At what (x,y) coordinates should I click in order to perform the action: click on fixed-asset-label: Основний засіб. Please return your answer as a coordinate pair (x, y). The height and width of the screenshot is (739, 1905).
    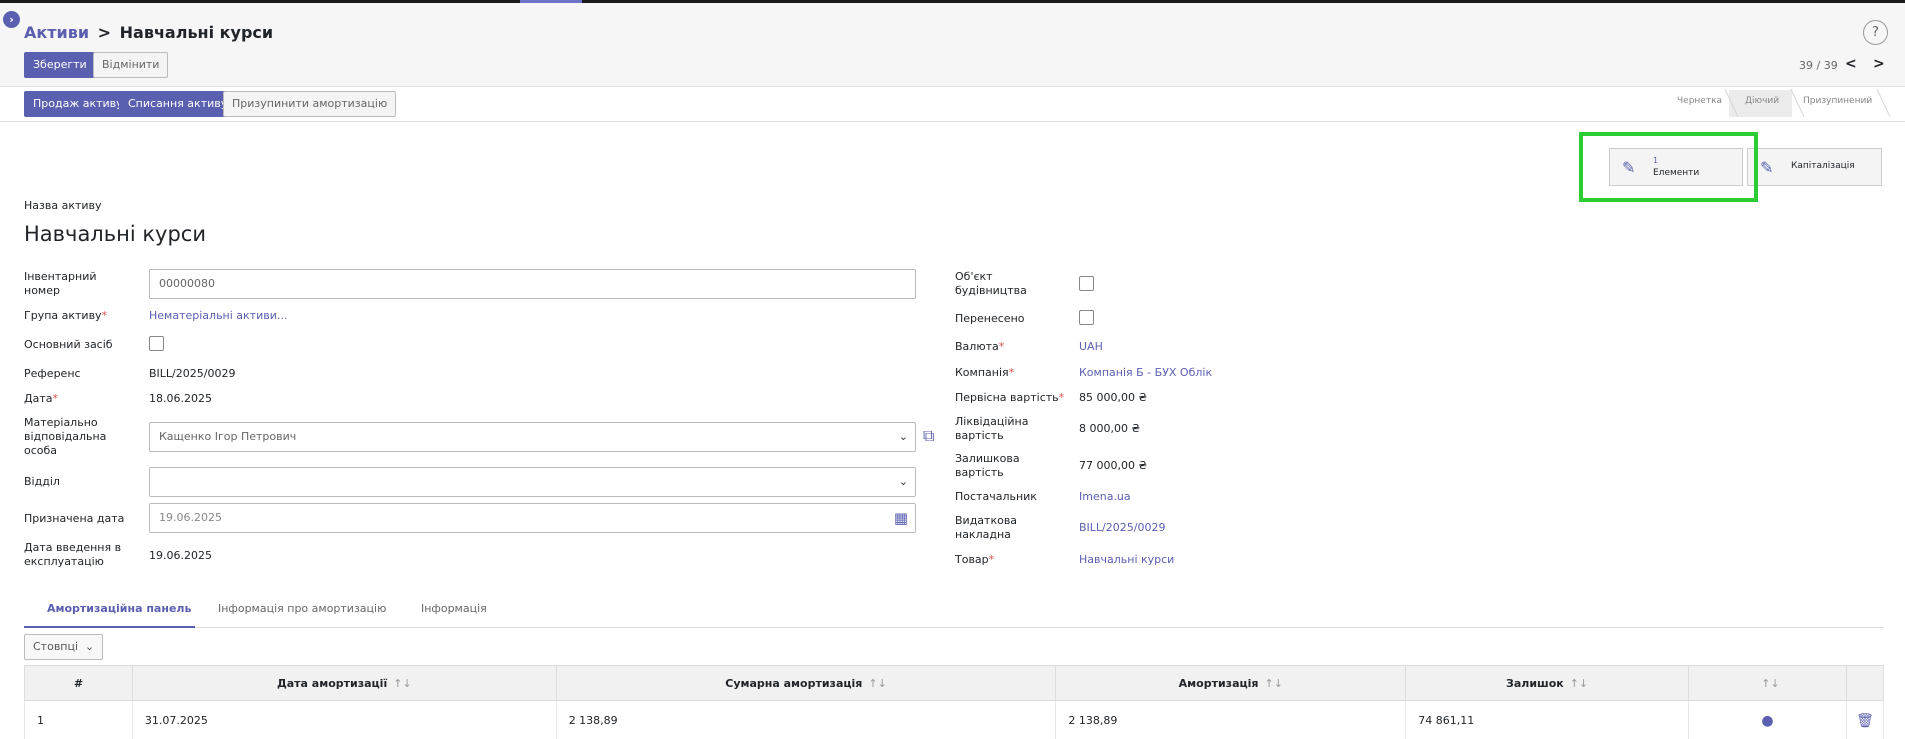
    Looking at the image, I should click on (68, 344).